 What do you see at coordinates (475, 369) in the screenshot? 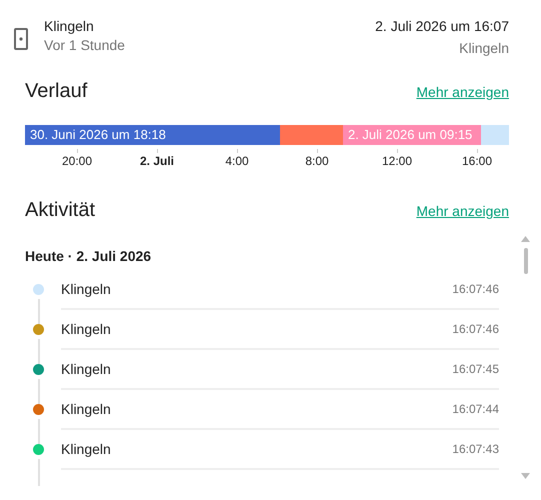
I see `entry-time: 16:07:45` at bounding box center [475, 369].